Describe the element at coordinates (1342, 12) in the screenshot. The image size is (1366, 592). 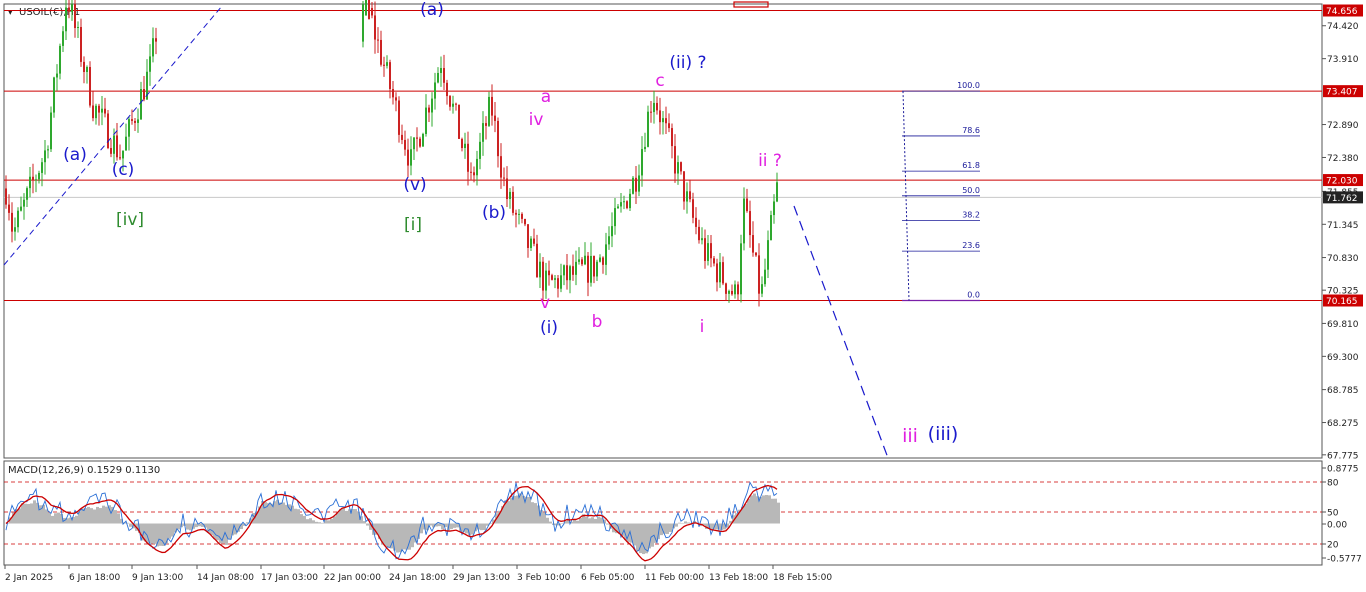
I see `level-price-label: 74.656` at that location.